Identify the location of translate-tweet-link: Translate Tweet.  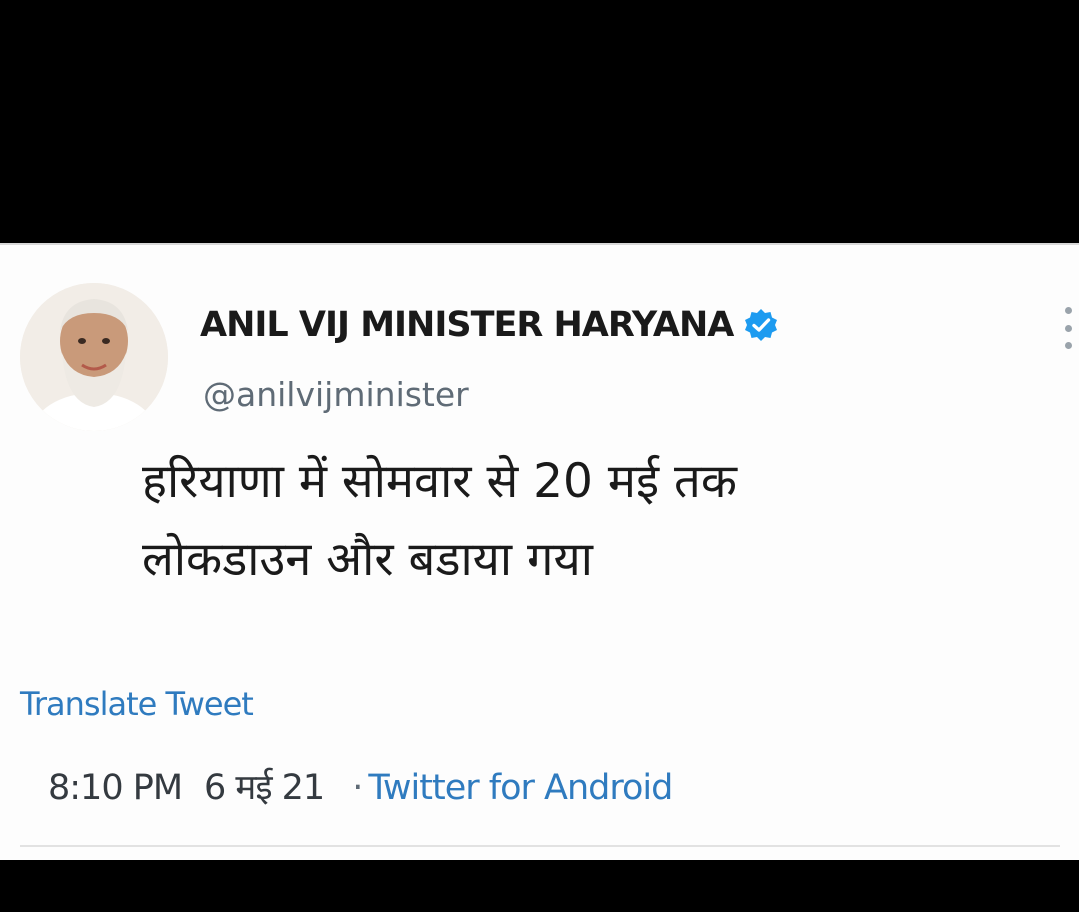
(137, 704).